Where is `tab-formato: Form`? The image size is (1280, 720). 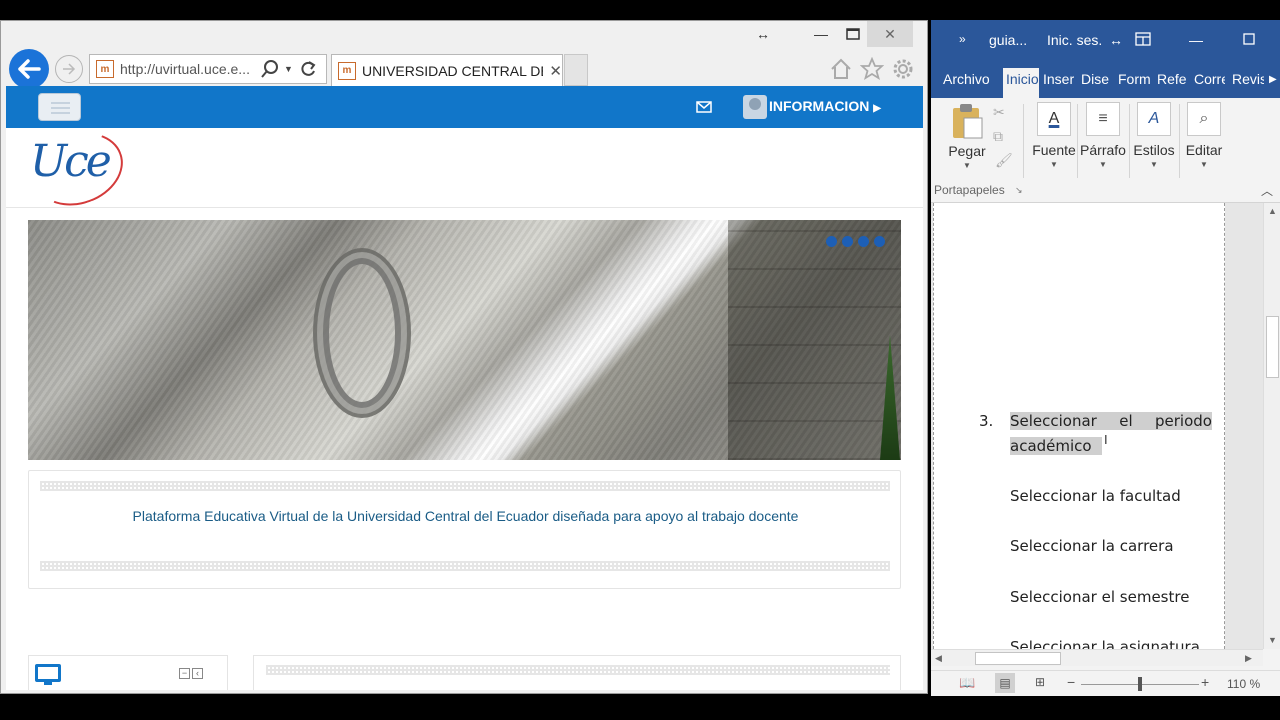 tab-formato: Form is located at coordinates (1134, 79).